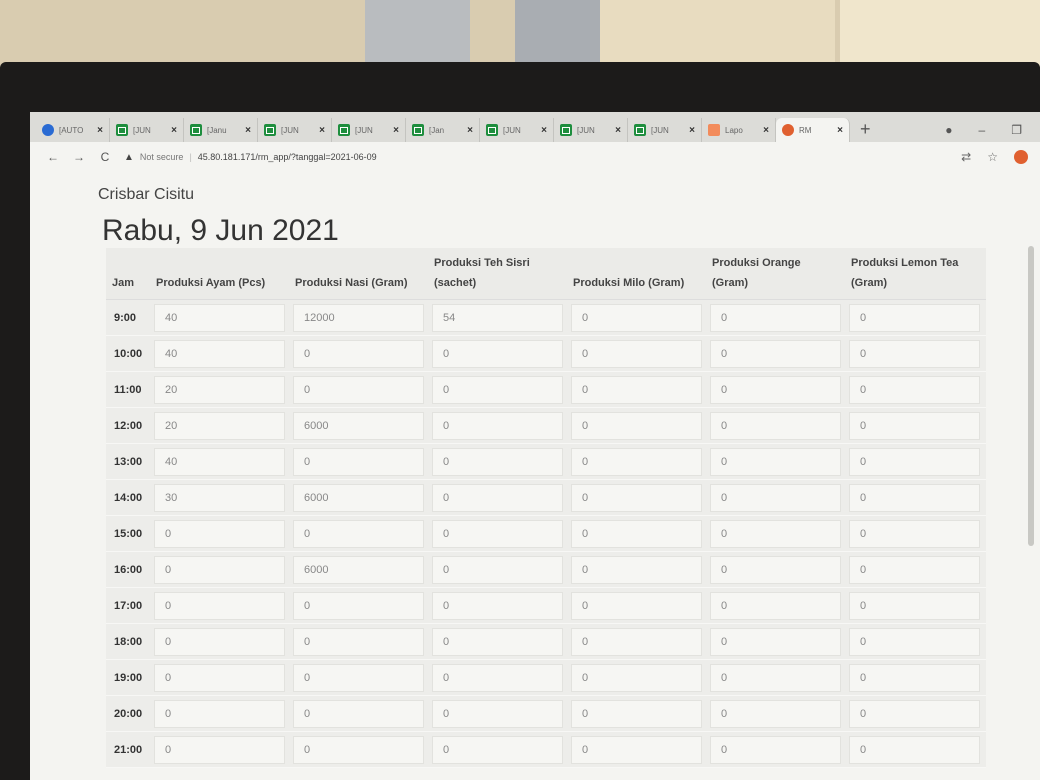 The height and width of the screenshot is (780, 1040). I want to click on translate-icon: ⇄, so click(966, 157).